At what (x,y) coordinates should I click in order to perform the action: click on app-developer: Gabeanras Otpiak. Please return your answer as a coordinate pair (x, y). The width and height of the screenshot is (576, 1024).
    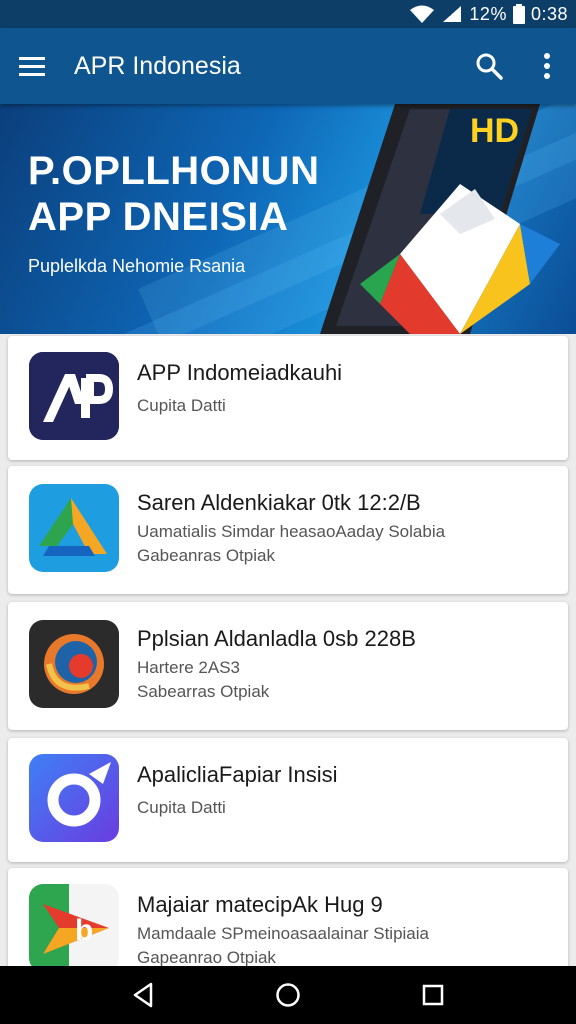
    Looking at the image, I should click on (206, 555).